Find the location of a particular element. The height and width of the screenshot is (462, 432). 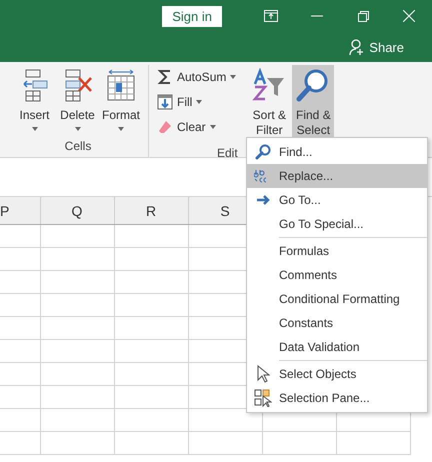

fill-down-icon is located at coordinates (165, 102).